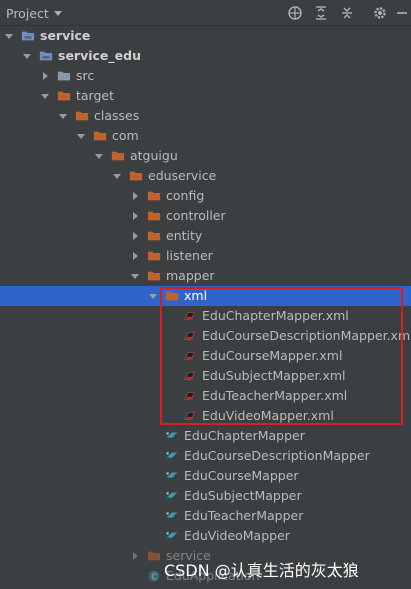 This screenshot has height=589, width=411. What do you see at coordinates (205, 496) in the screenshot?
I see `tree-node: EduSubjectMapper` at bounding box center [205, 496].